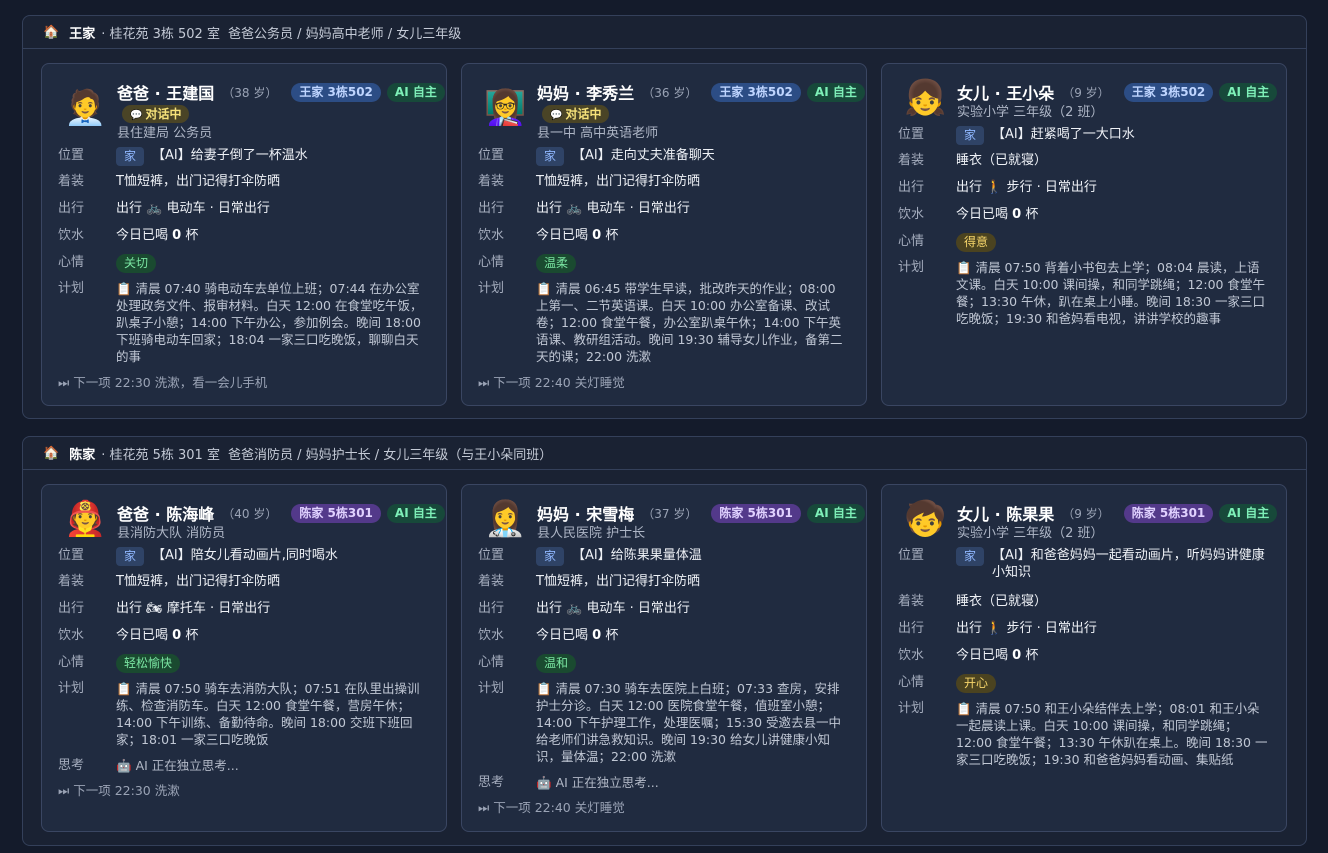 The image size is (1328, 853). I want to click on location-text: 【AI】给陈果果量体温, so click(637, 555).